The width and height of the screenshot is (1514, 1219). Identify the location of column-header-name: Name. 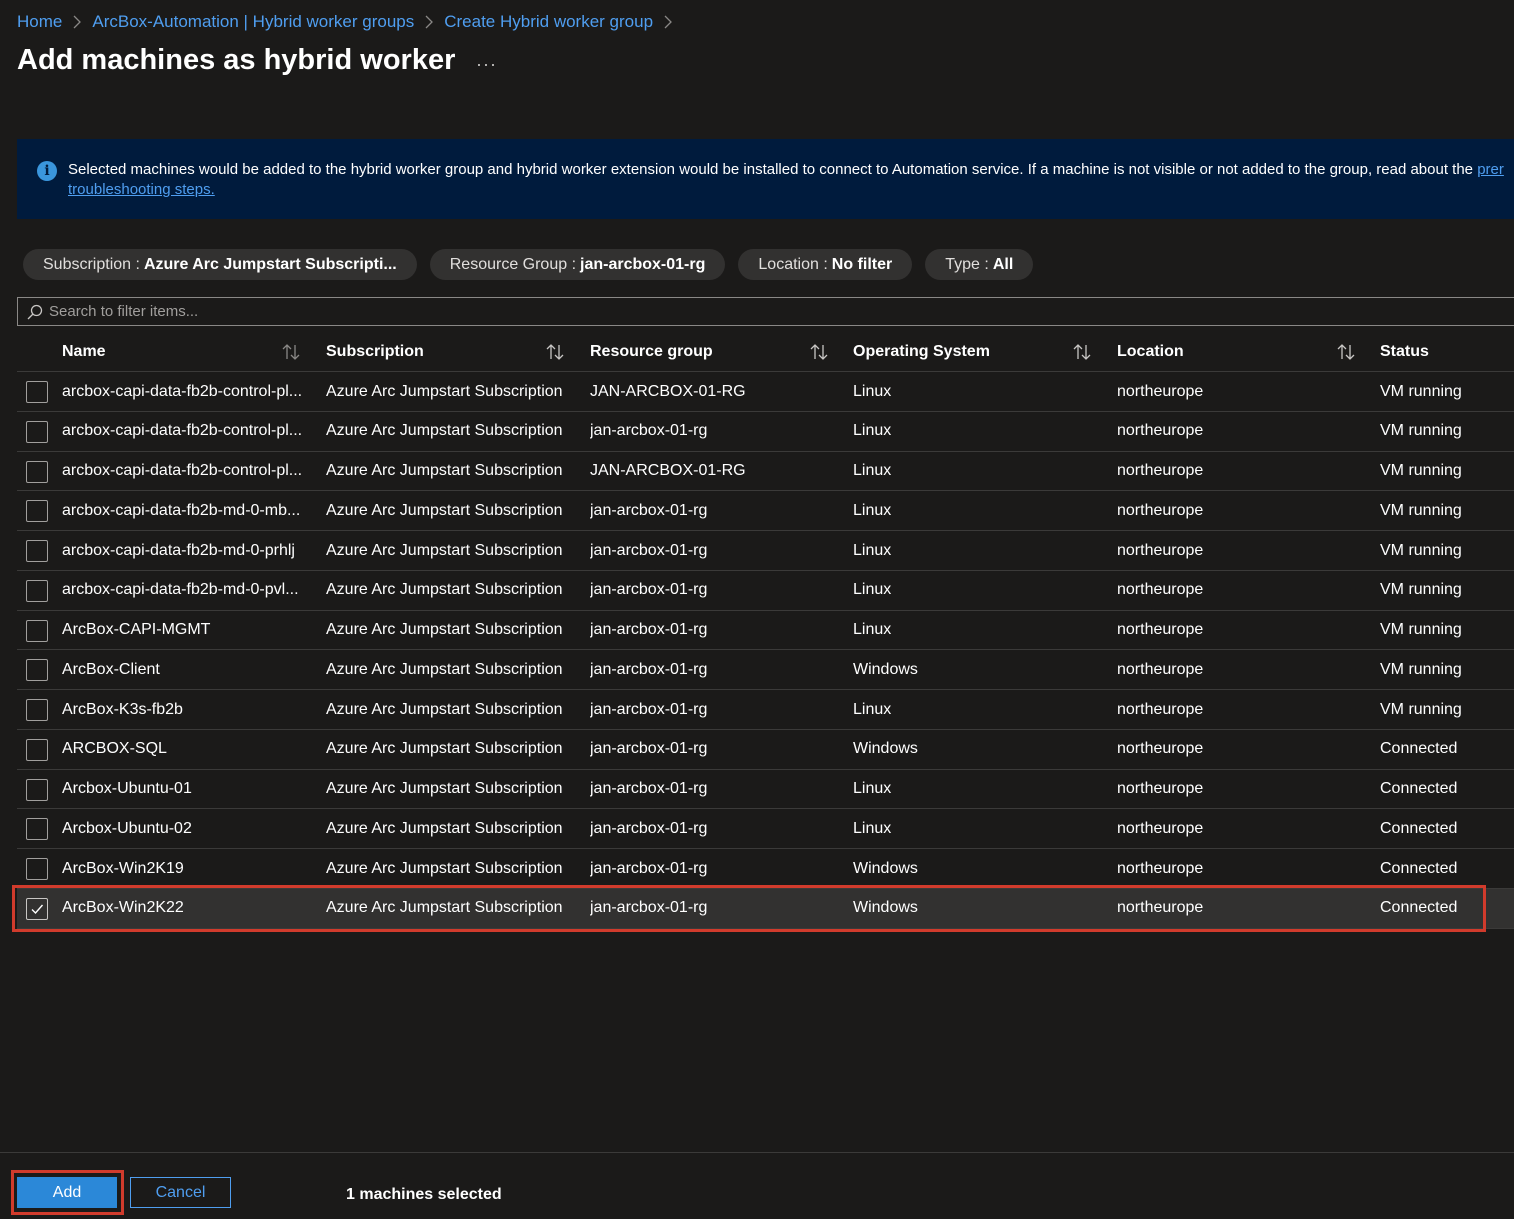
(84, 351).